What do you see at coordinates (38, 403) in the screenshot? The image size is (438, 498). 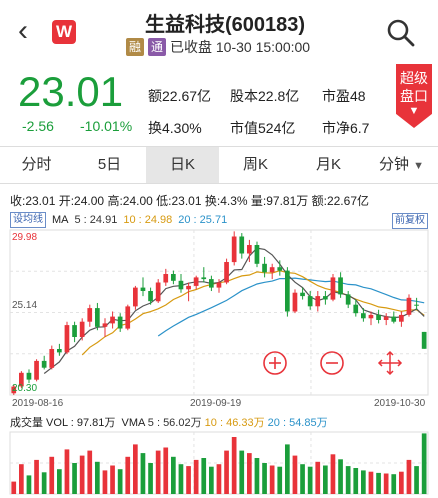 I see `x-axis-start: 2019-08-16` at bounding box center [38, 403].